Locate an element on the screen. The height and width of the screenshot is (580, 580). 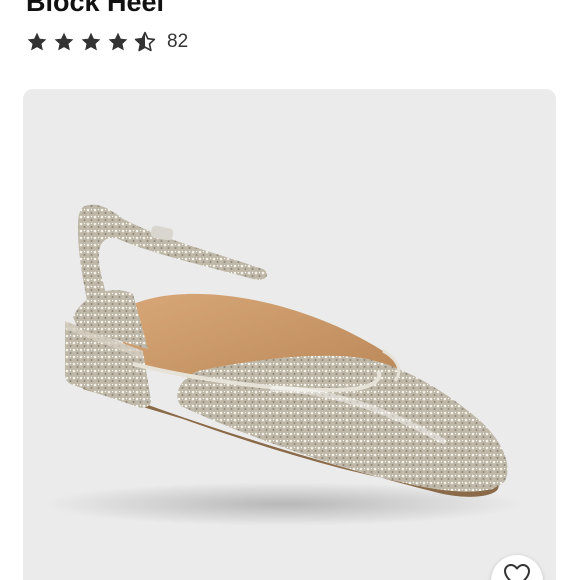
rating-row: 82 is located at coordinates (107, 42).